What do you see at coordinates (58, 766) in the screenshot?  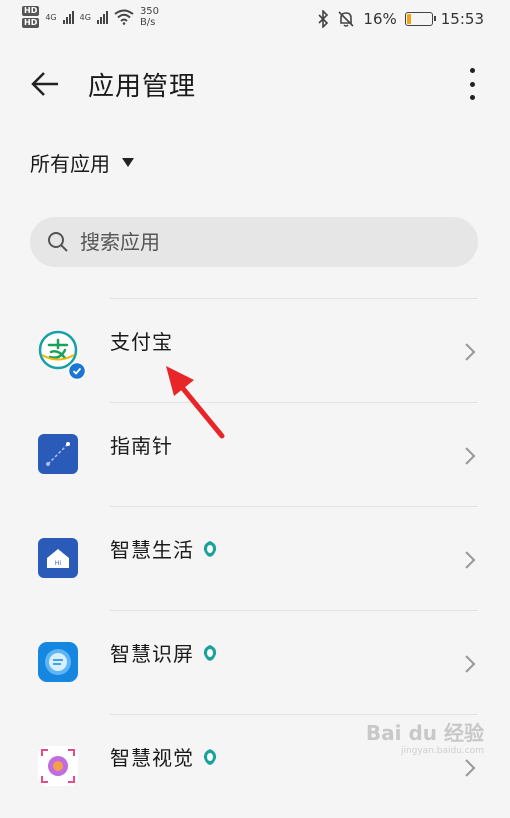 I see `smart-vision-icon` at bounding box center [58, 766].